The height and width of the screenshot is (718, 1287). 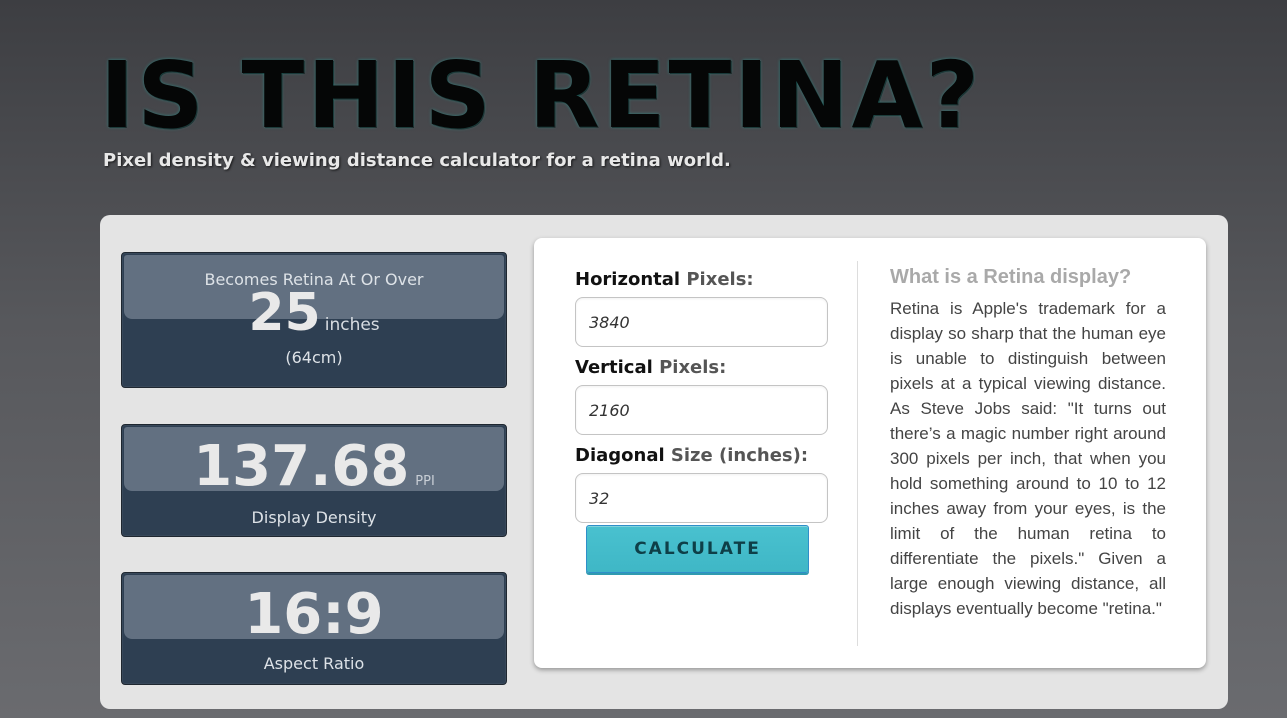 I want to click on aspect-ratio-value: 16:9, so click(x=314, y=614).